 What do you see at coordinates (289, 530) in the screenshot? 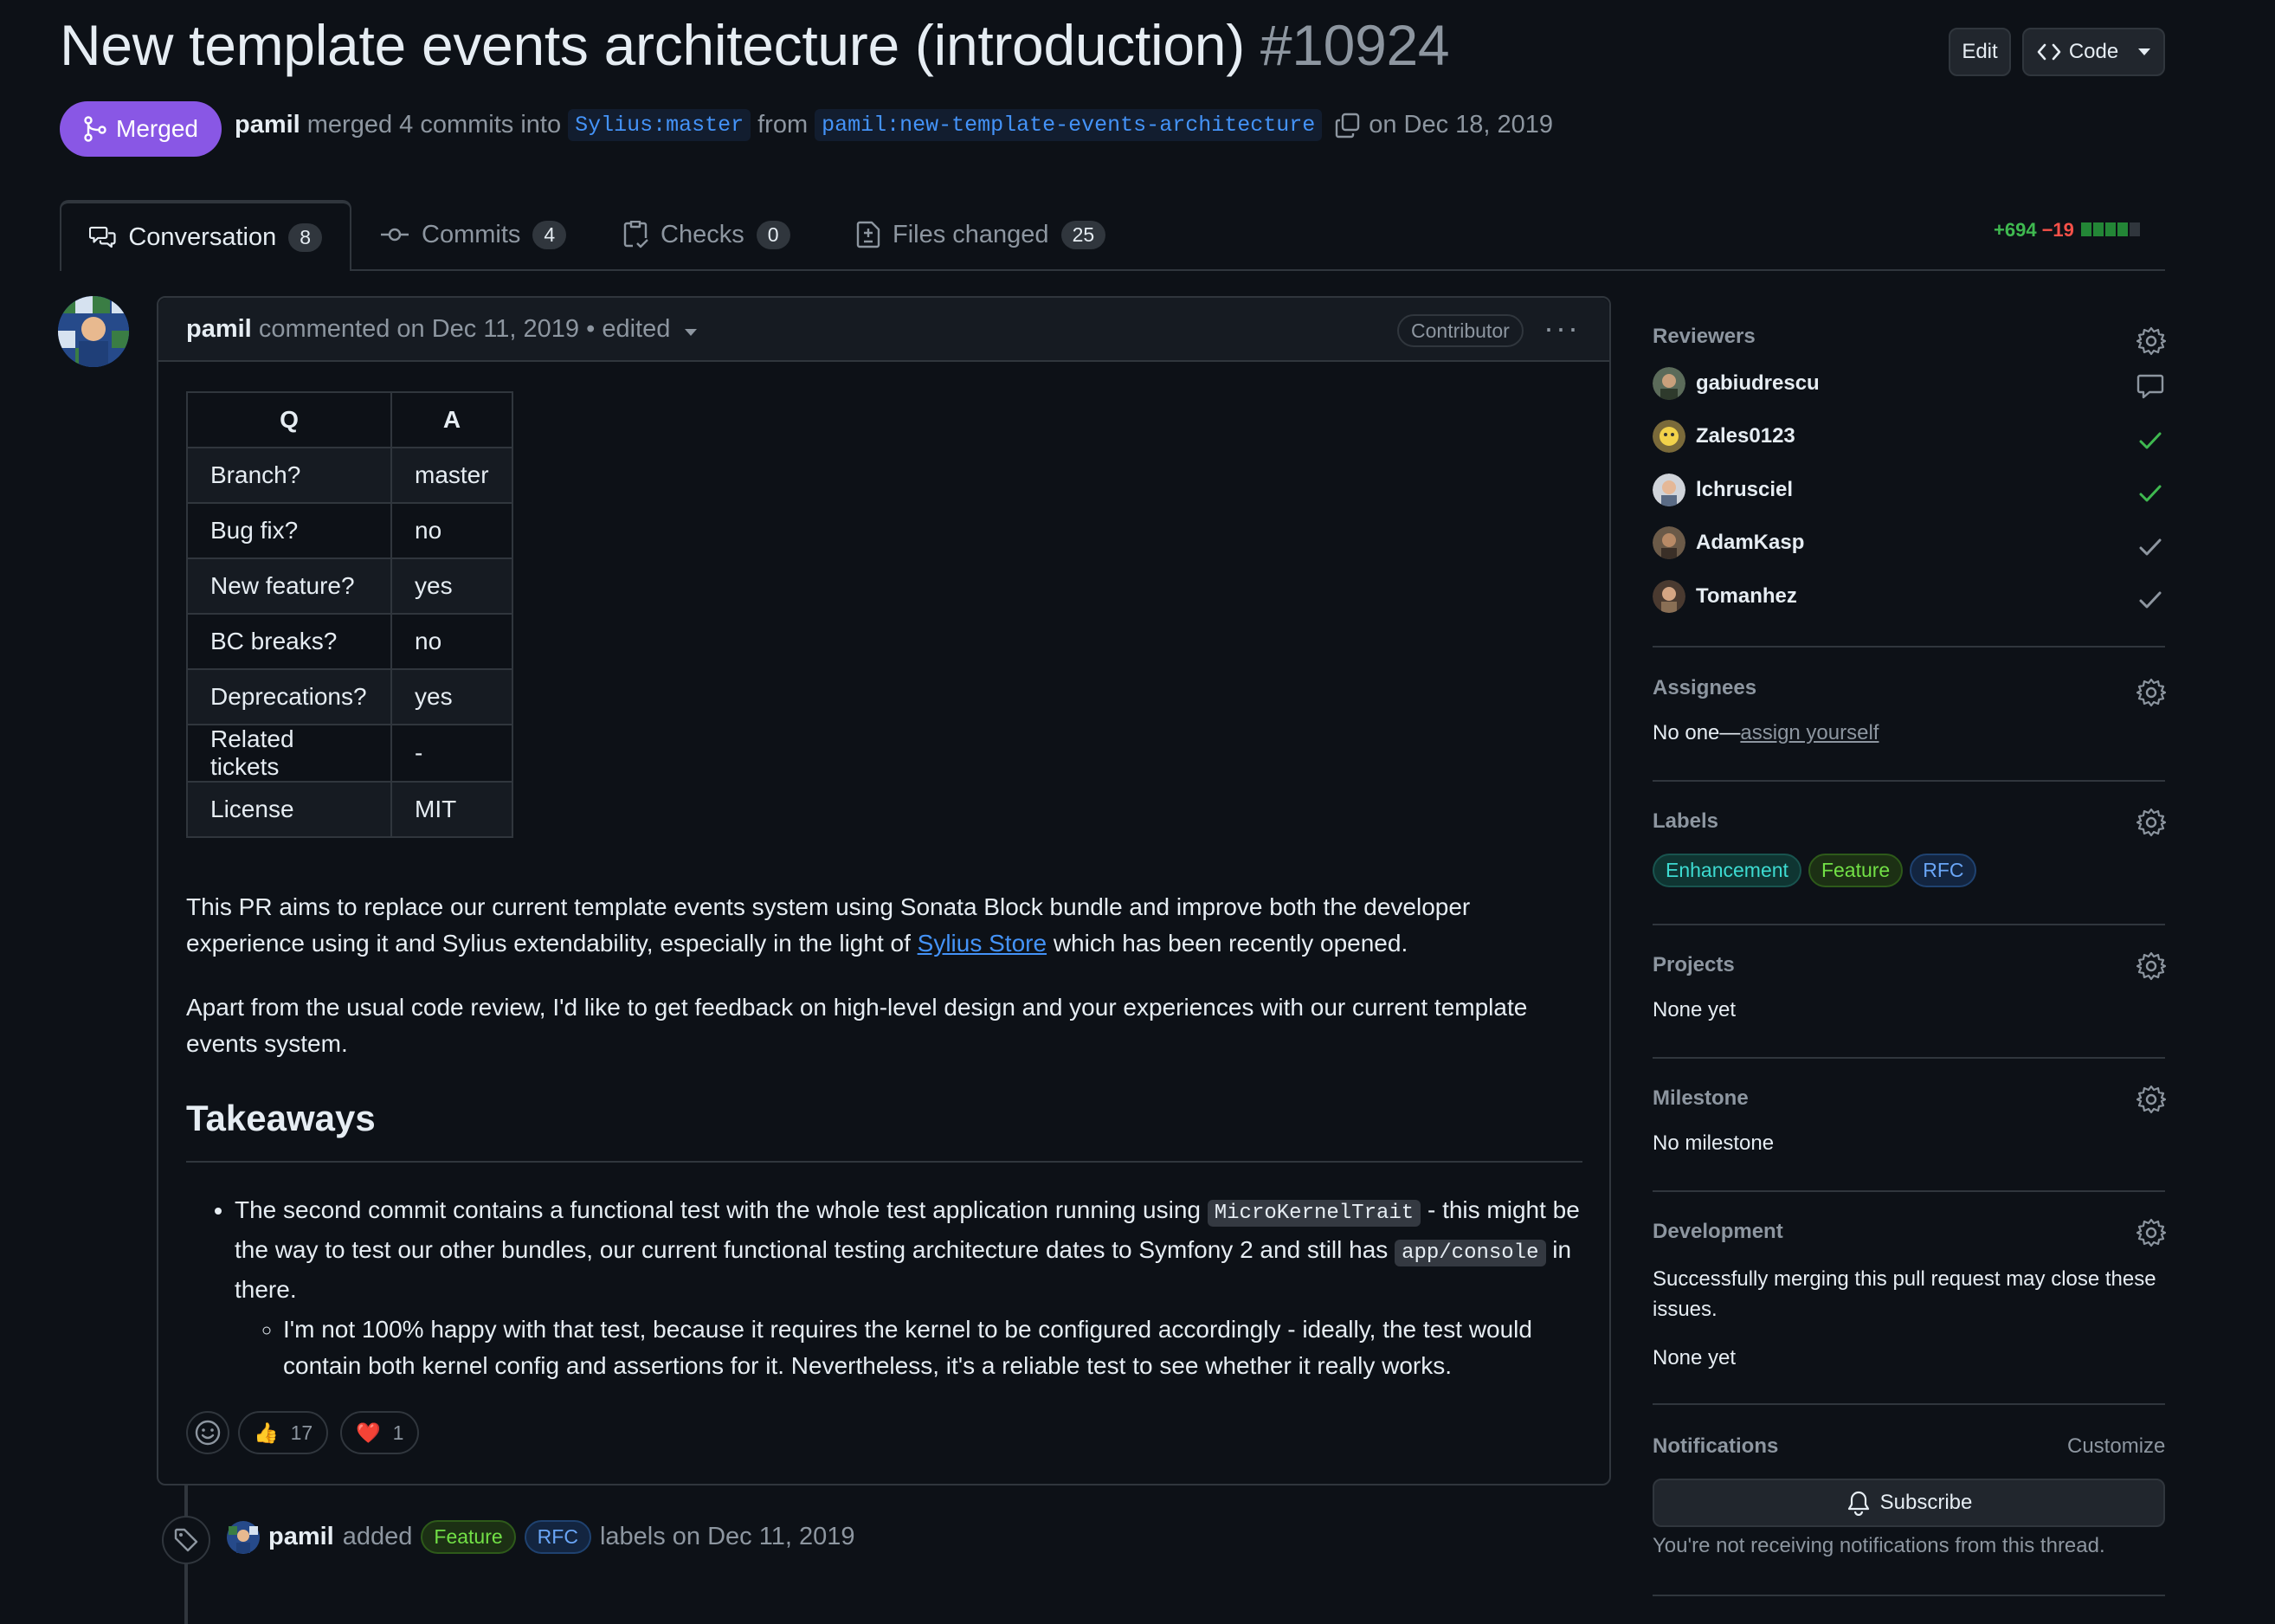
I see `table-cell: Bug fix?` at bounding box center [289, 530].